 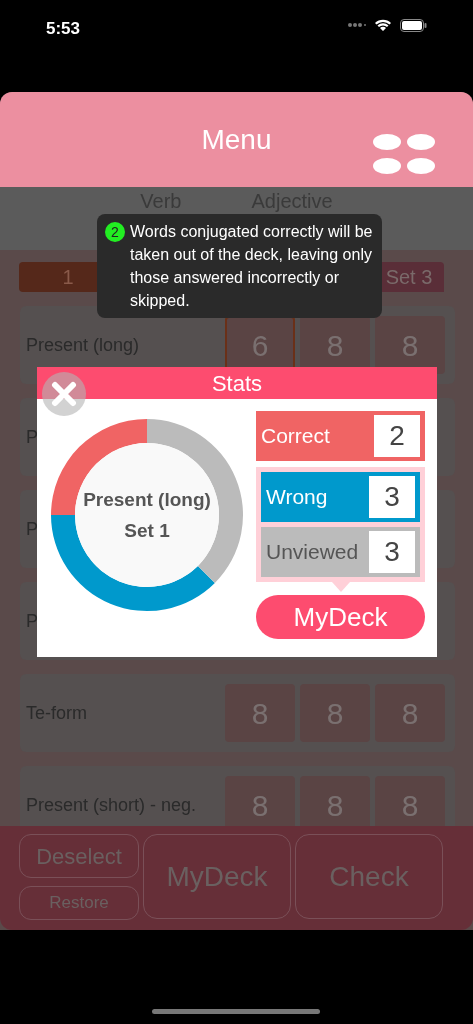 What do you see at coordinates (237, 383) in the screenshot?
I see `dialog-title: Stats` at bounding box center [237, 383].